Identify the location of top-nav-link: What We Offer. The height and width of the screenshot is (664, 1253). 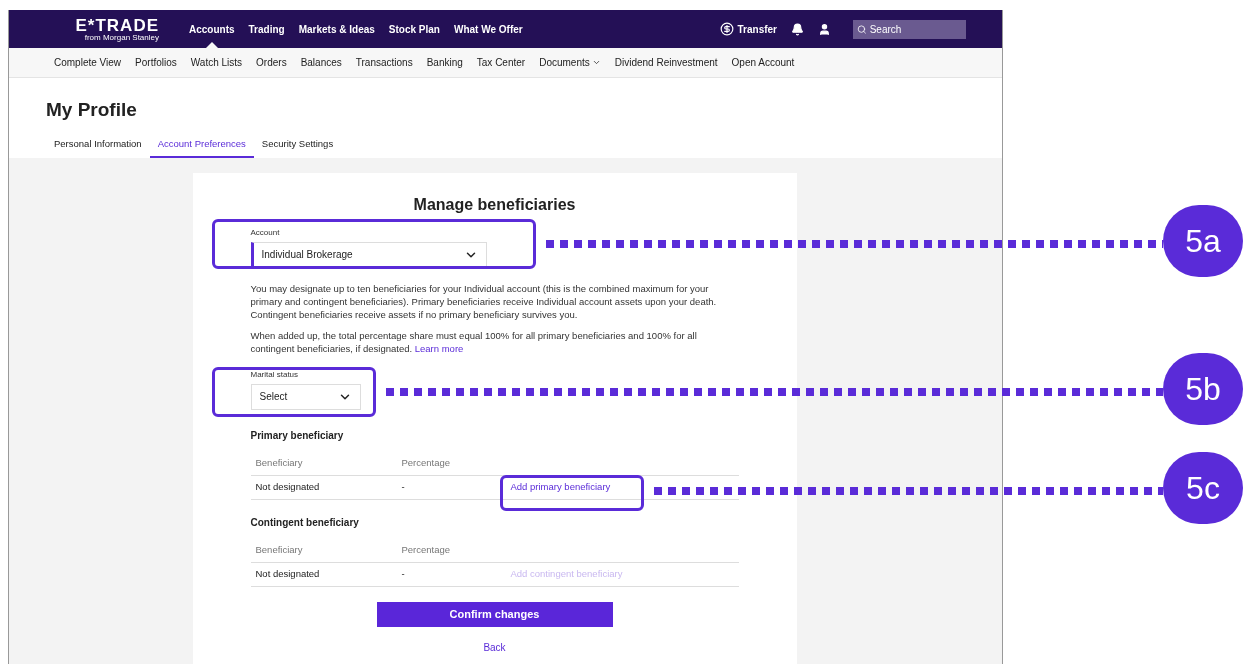
(488, 29).